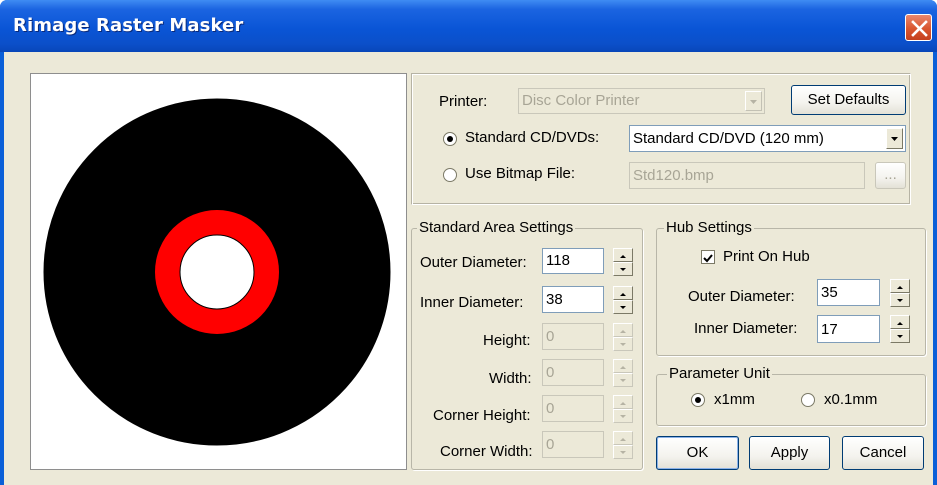 The height and width of the screenshot is (485, 937). What do you see at coordinates (883, 453) in the screenshot?
I see `cancel-button: Cancel` at bounding box center [883, 453].